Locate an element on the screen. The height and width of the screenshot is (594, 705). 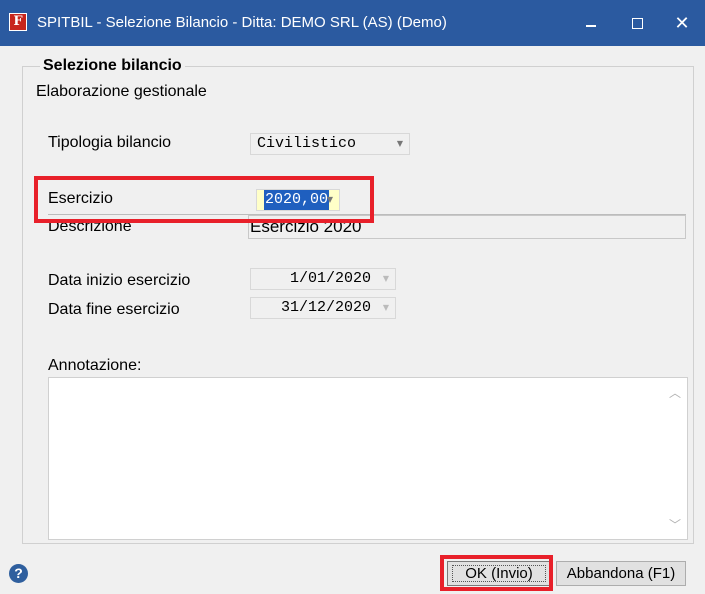
group-title: Selezione bilancio is located at coordinates (112, 66).